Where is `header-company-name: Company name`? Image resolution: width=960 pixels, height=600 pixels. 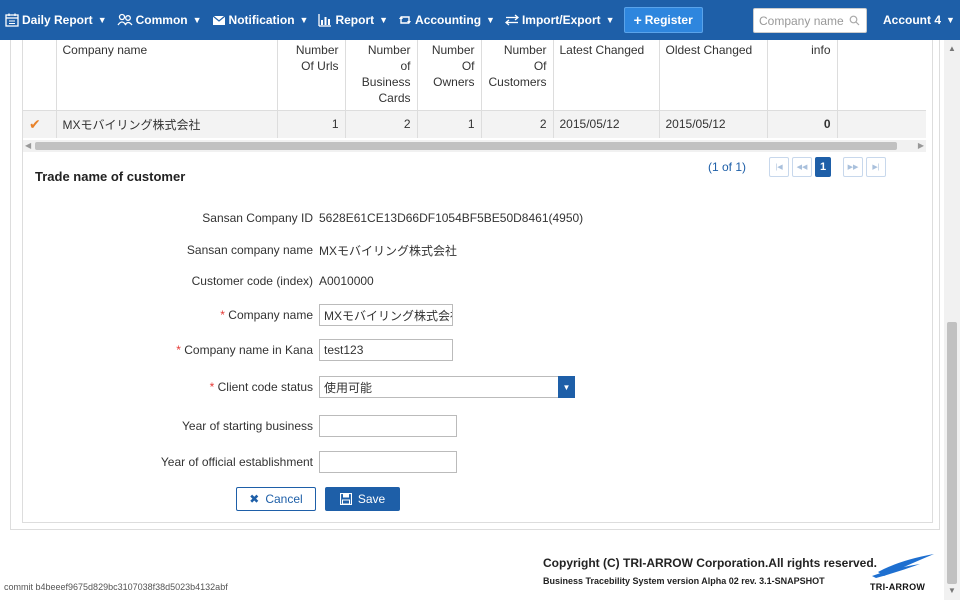
header-company-name: Company name is located at coordinates (167, 75).